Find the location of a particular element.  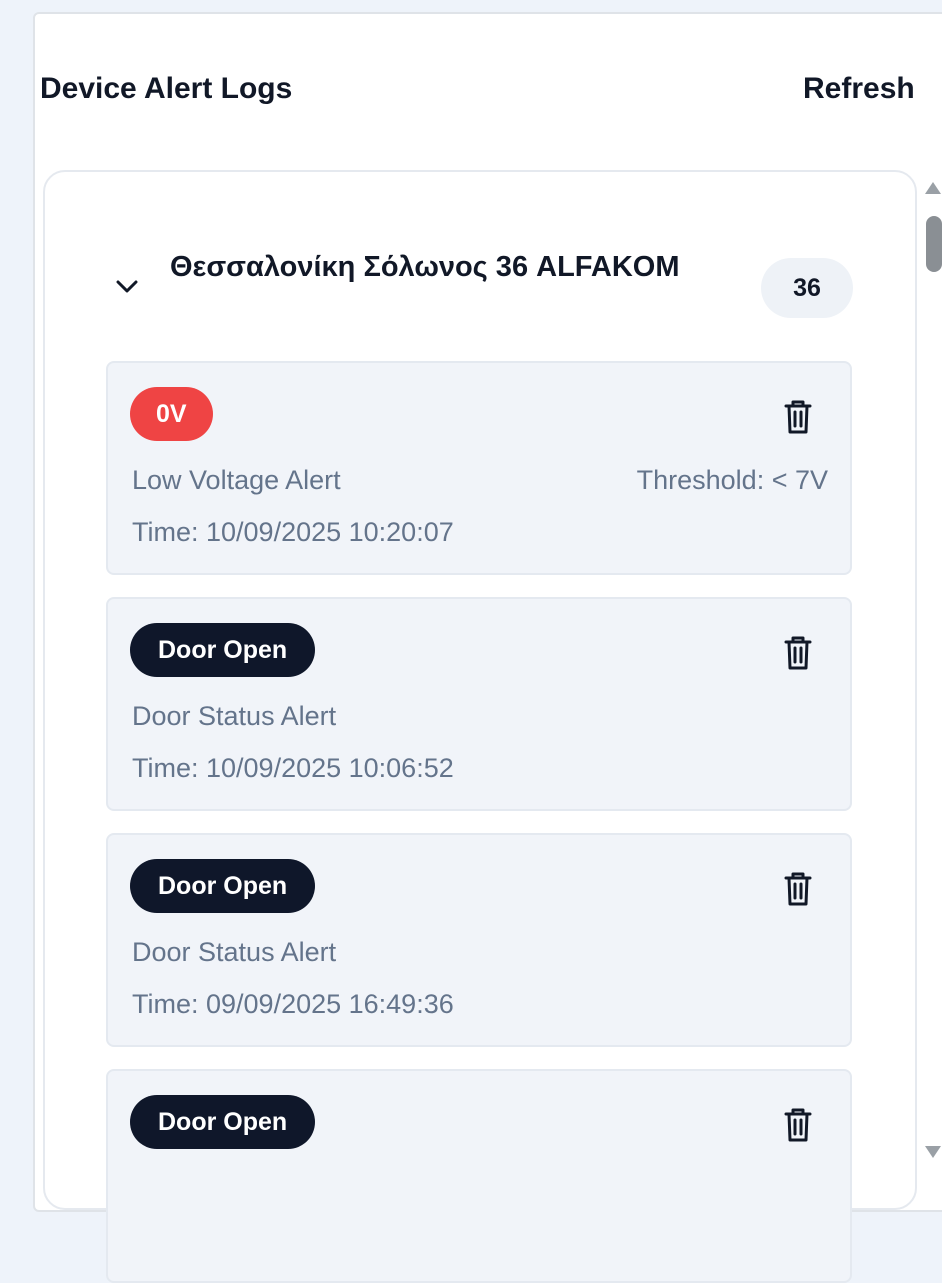

refresh-button: Refresh is located at coordinates (859, 89).